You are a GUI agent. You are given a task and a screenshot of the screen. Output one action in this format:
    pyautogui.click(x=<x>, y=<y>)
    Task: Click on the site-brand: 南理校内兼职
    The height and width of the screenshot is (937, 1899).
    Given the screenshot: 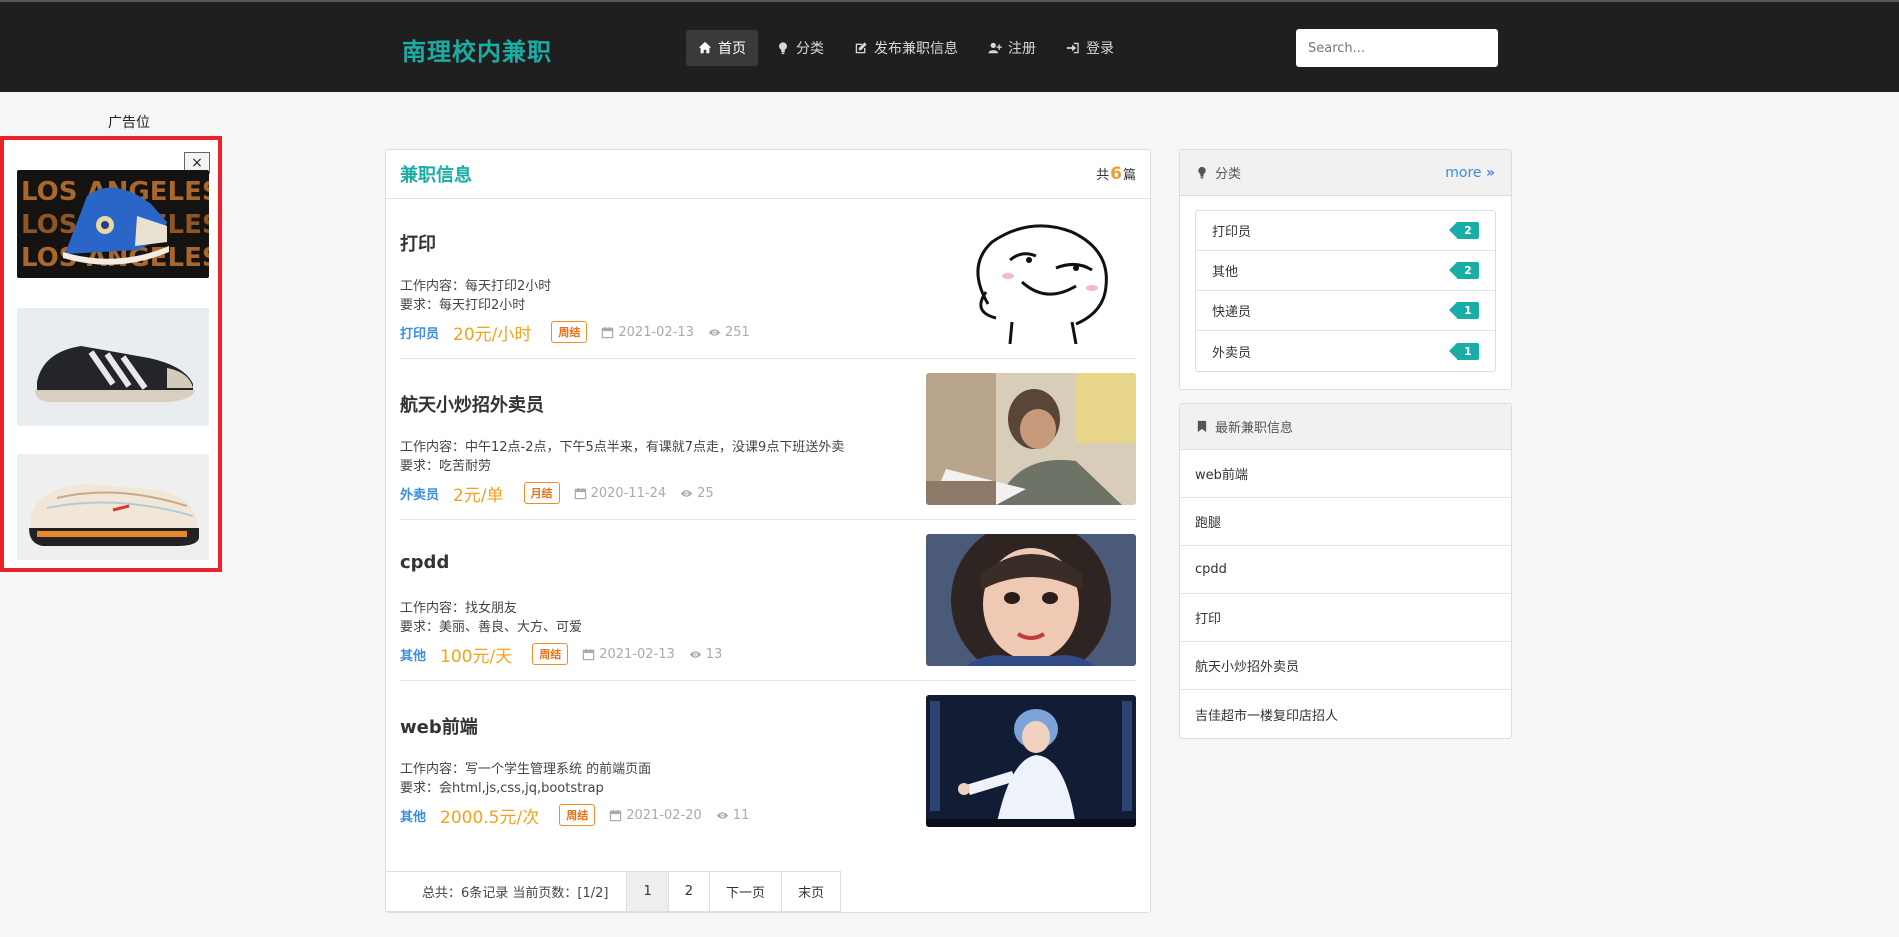 What is the action you would take?
    pyautogui.click(x=477, y=49)
    